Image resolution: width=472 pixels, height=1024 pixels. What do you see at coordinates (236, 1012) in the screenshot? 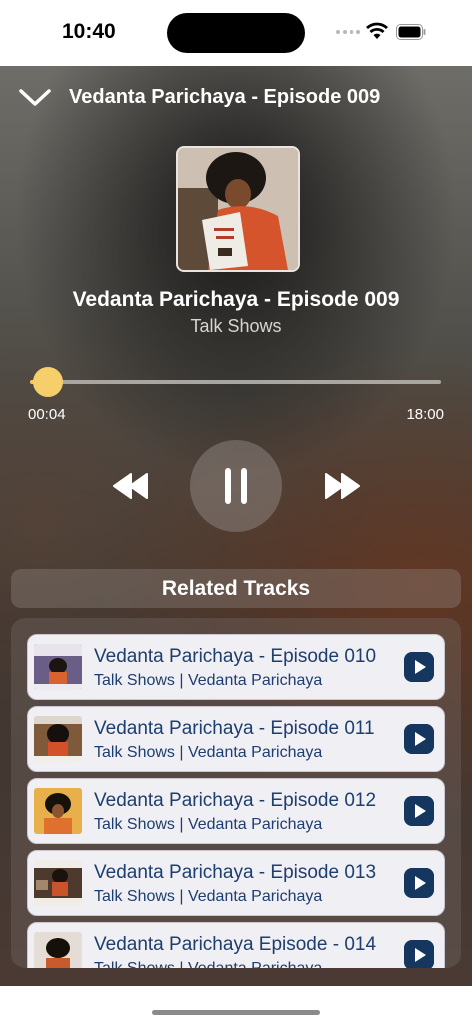
I see `home-indicator` at bounding box center [236, 1012].